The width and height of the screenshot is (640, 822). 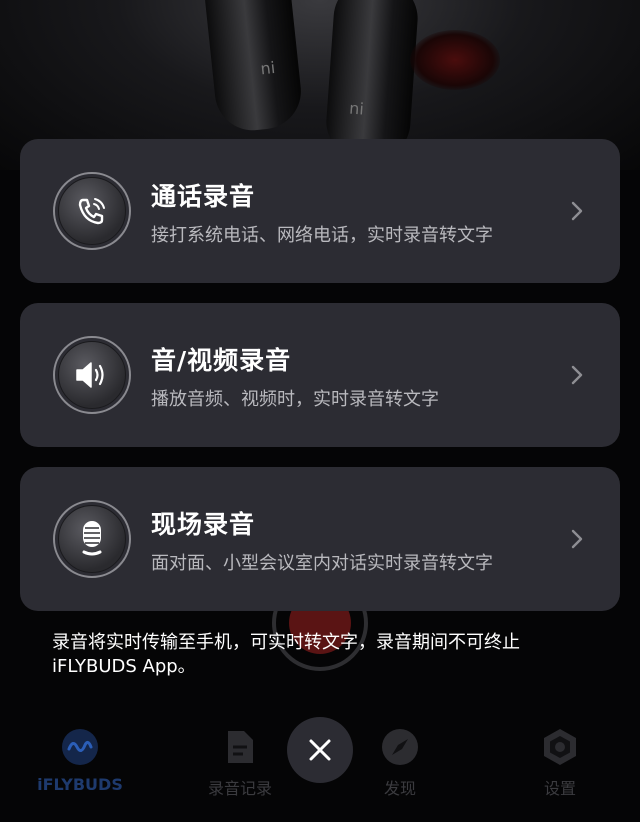 I want to click on close-button, so click(x=320, y=750).